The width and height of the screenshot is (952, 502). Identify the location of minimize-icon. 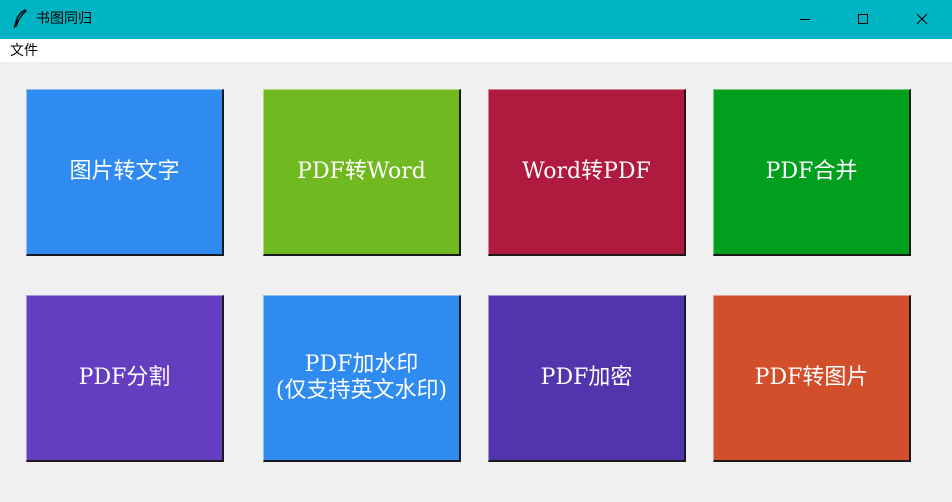
(805, 19).